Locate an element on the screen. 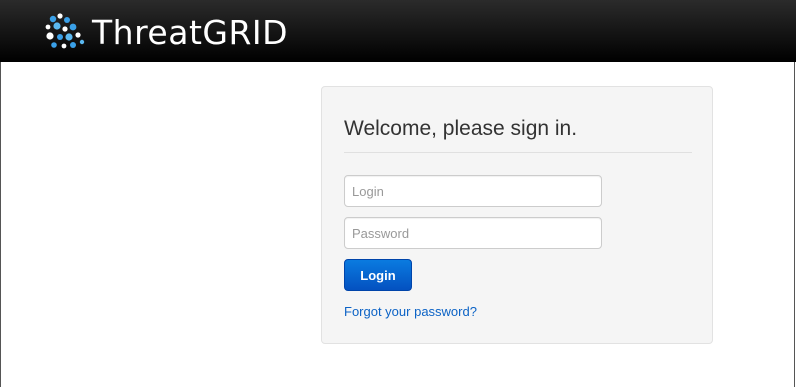 The width and height of the screenshot is (796, 387). signin-title: Welcome, please sign in. is located at coordinates (461, 128).